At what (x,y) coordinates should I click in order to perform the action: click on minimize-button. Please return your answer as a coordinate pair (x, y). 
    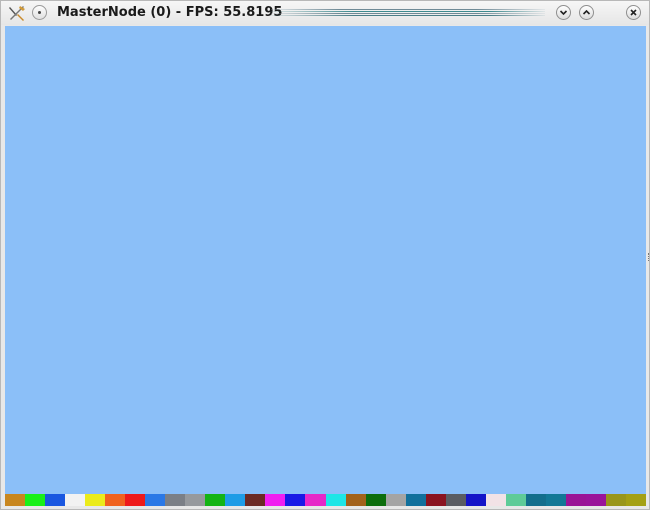
    Looking at the image, I should click on (563, 12).